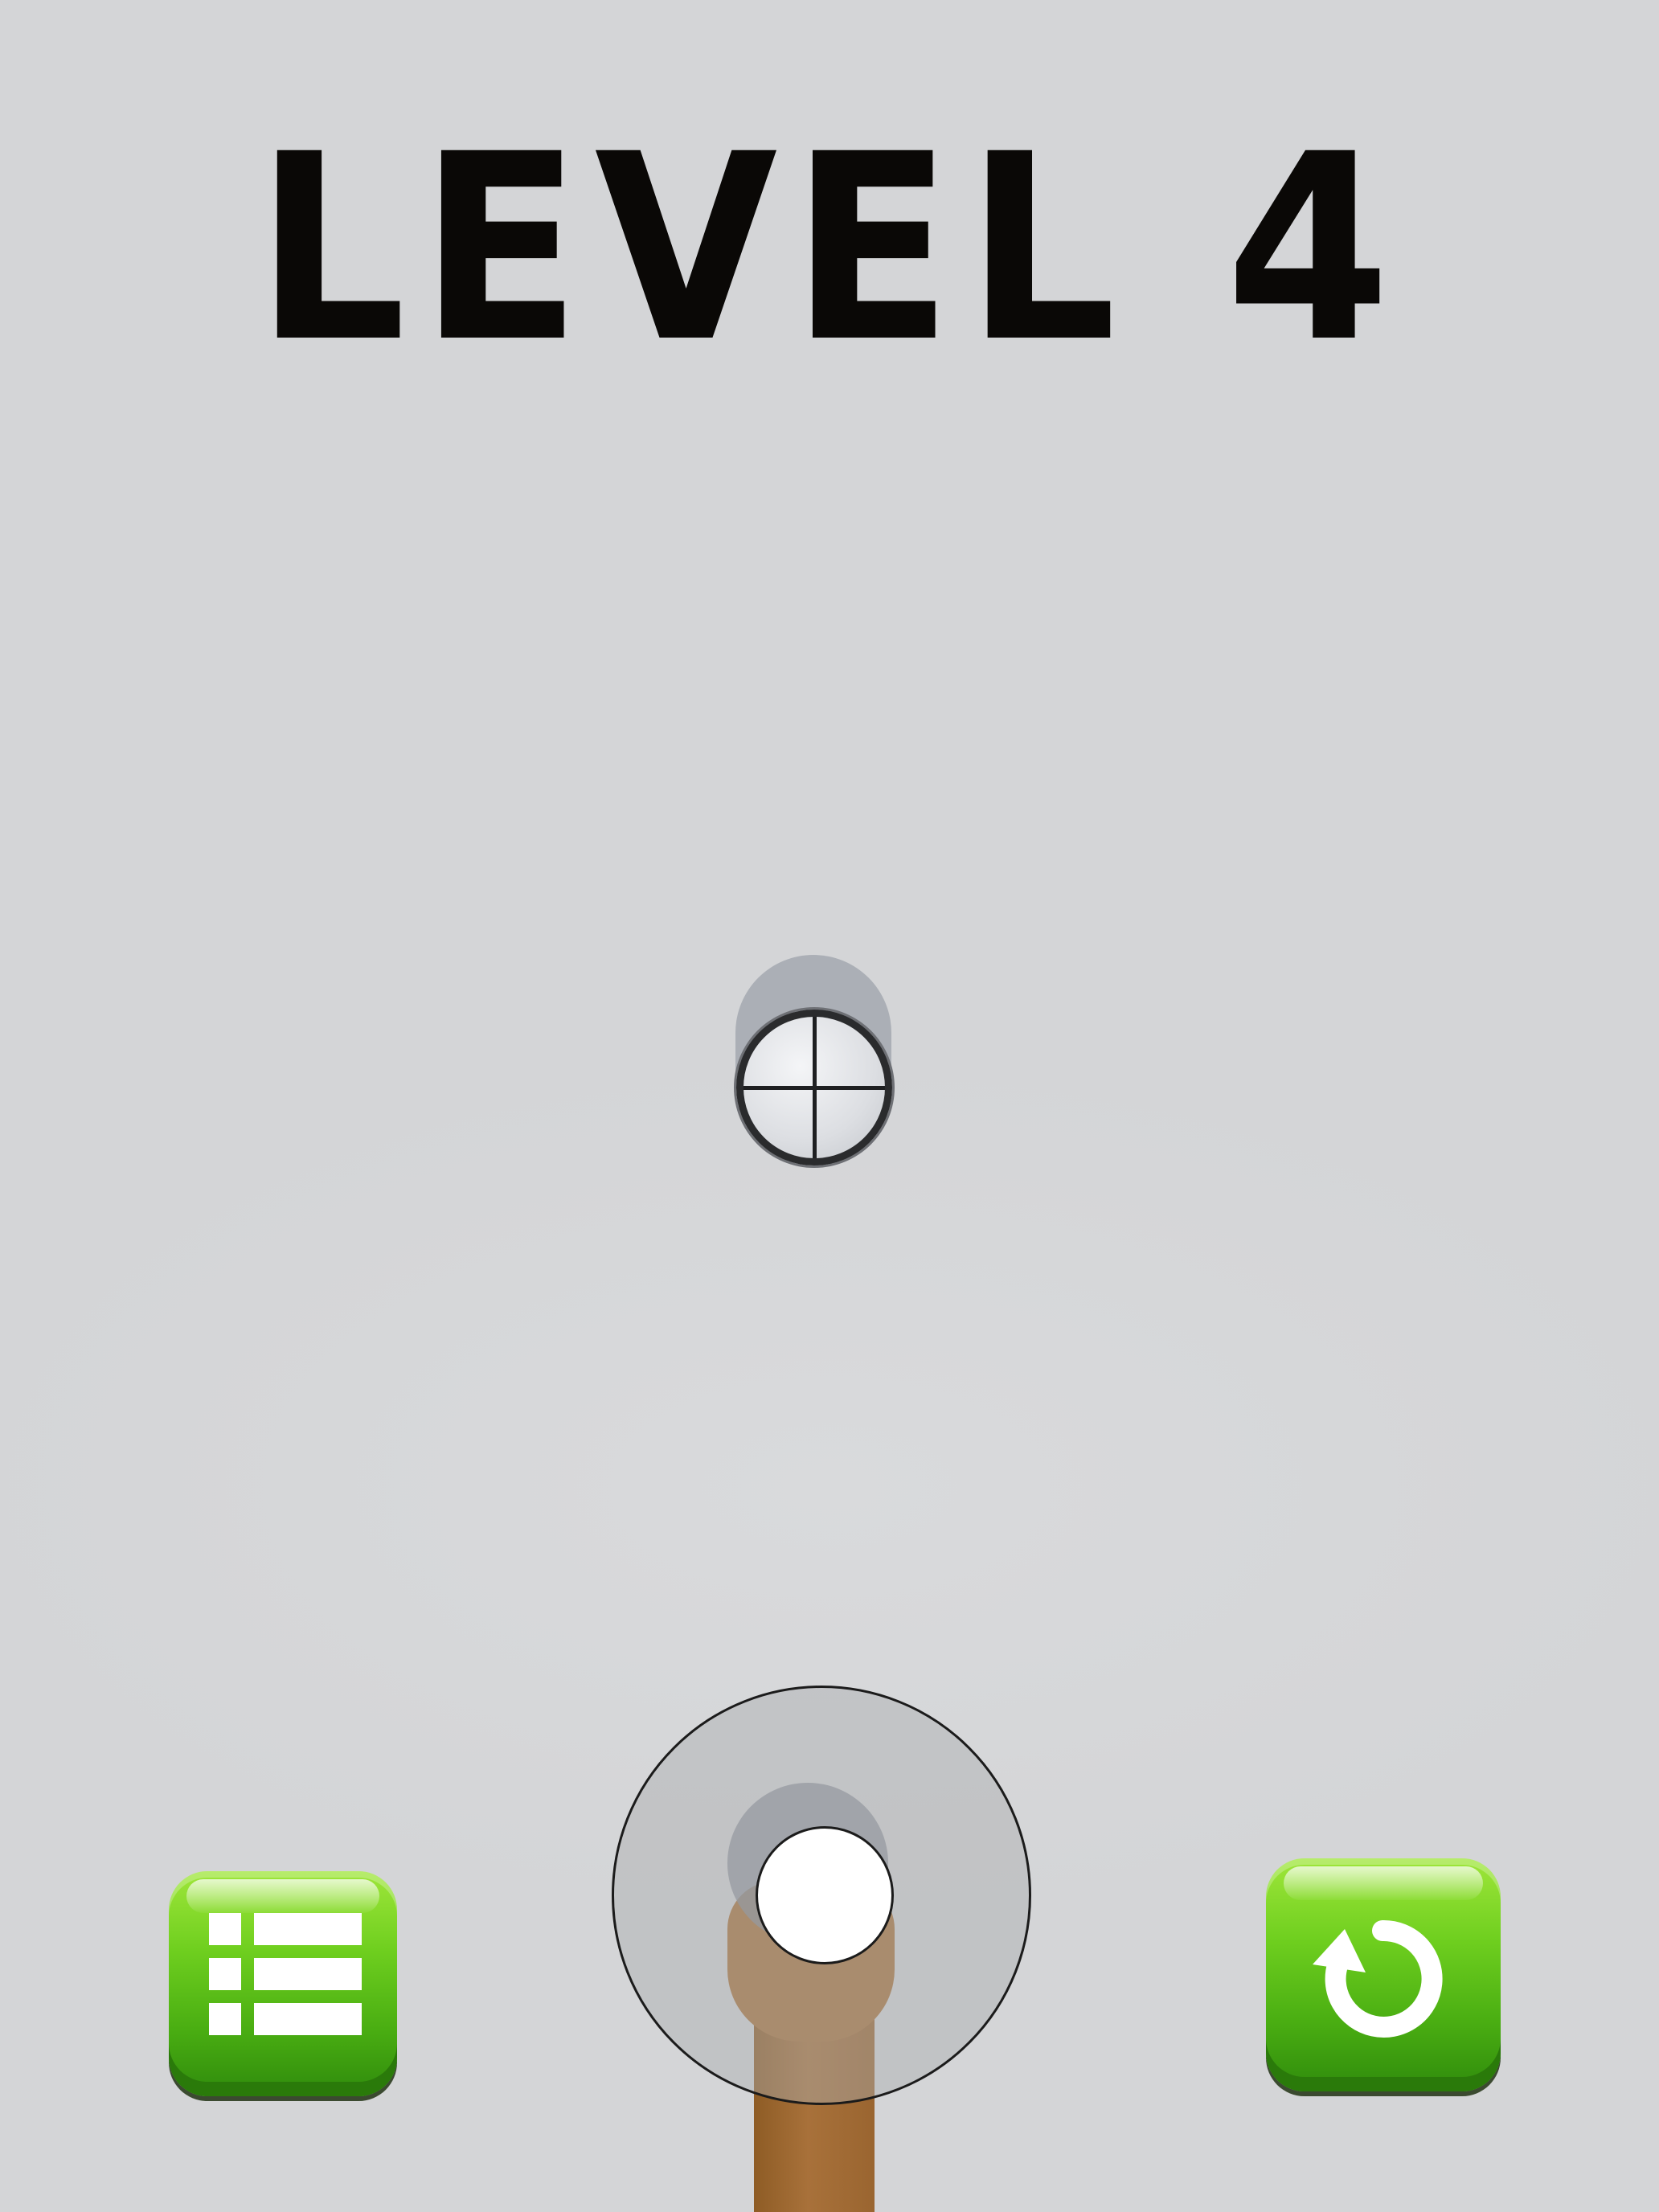 Image resolution: width=1659 pixels, height=2212 pixels. I want to click on aim-joystick-knob, so click(825, 1895).